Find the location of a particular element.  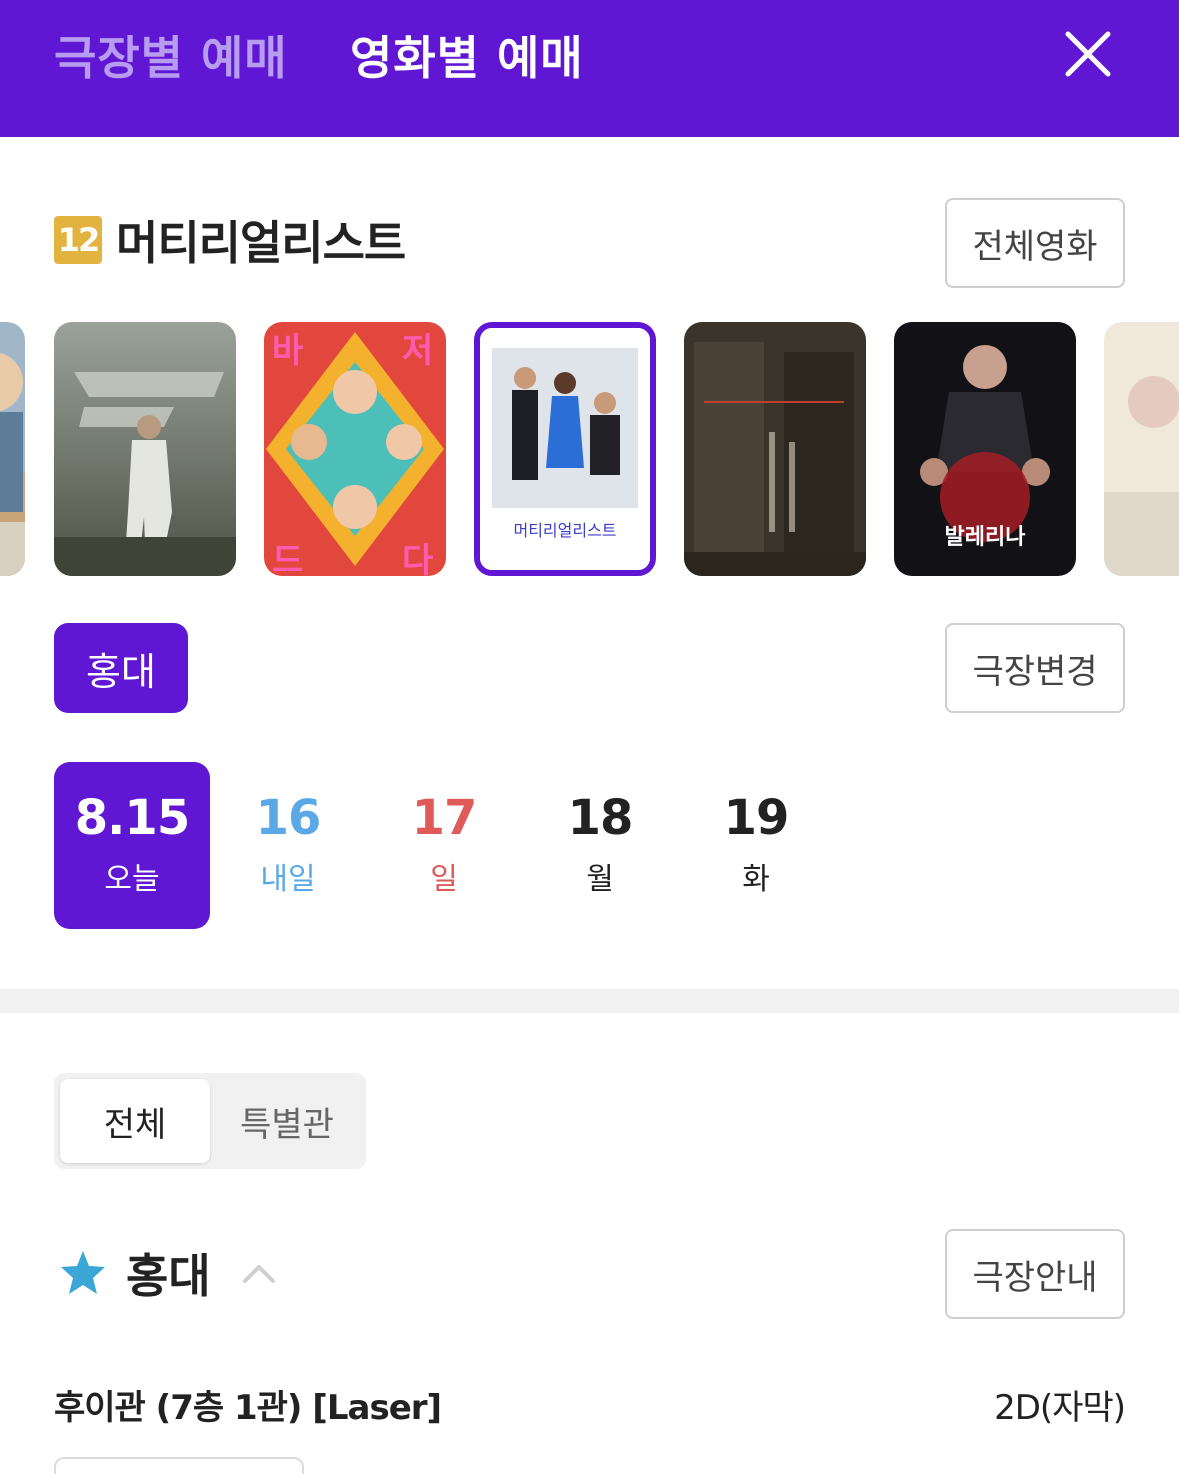

theater-info-button: 극장안내 is located at coordinates (1035, 1274).